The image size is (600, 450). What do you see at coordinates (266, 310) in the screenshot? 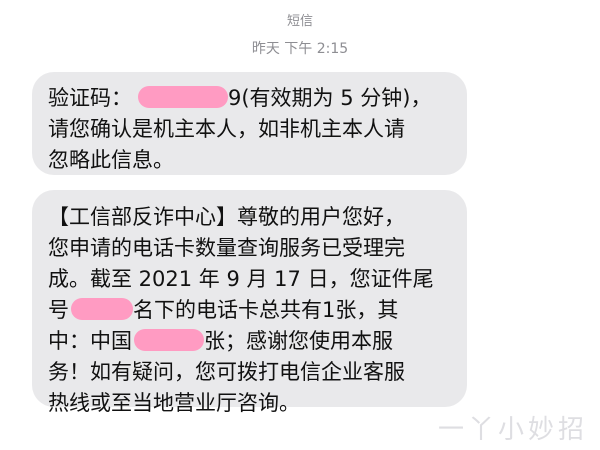
I see `id-suffix-text: 名下的电话卡总共有1张，其` at bounding box center [266, 310].